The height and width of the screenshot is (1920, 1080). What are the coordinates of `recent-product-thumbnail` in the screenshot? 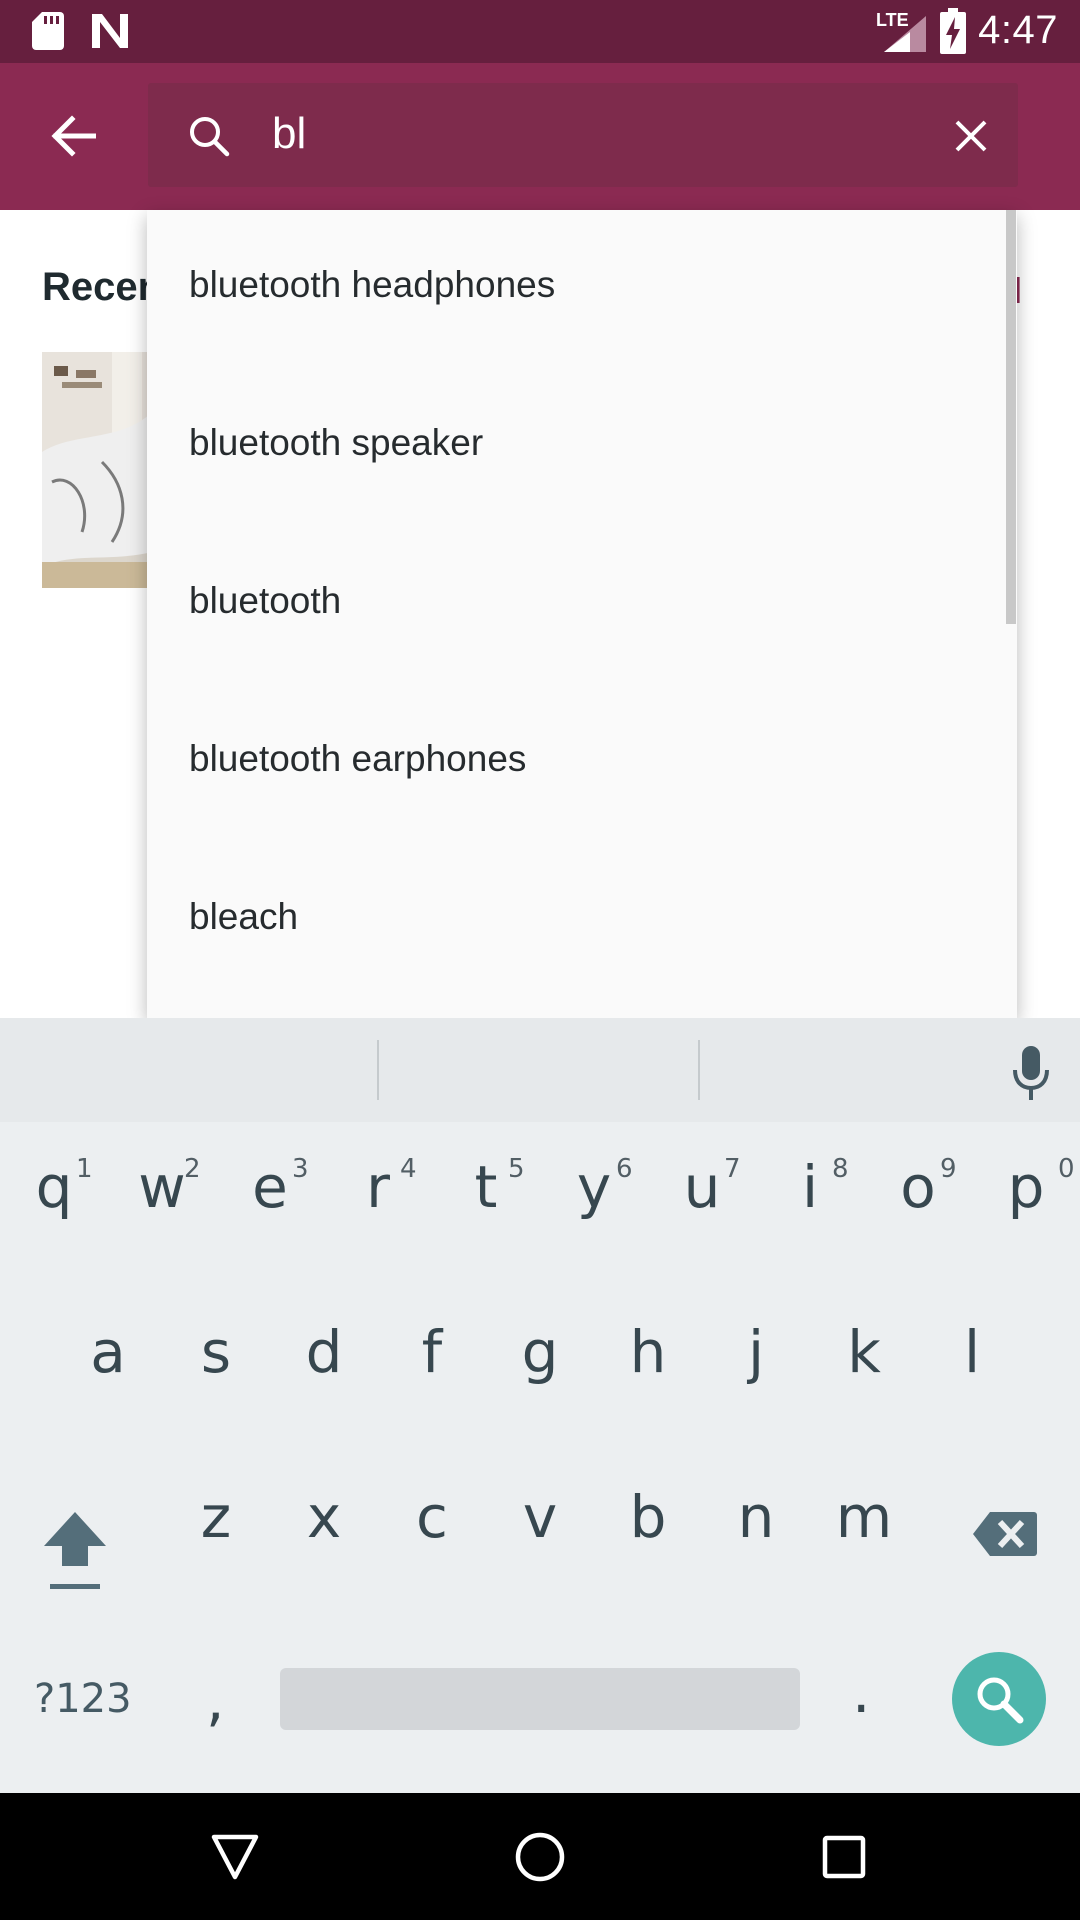 It's located at (97, 470).